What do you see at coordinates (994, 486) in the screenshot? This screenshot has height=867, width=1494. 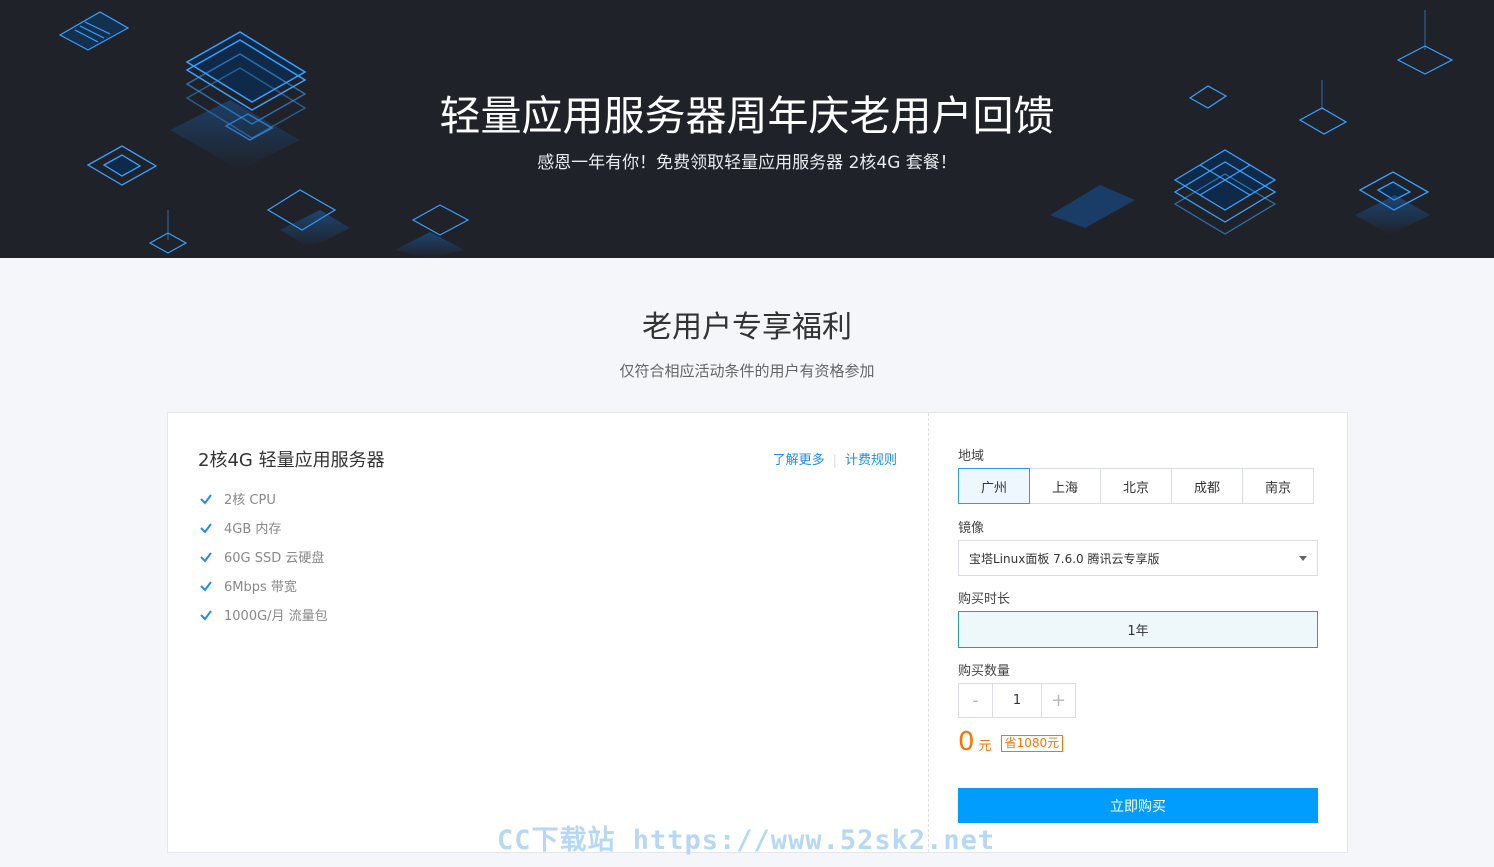 I see `region-option-guangzhou: 广州` at bounding box center [994, 486].